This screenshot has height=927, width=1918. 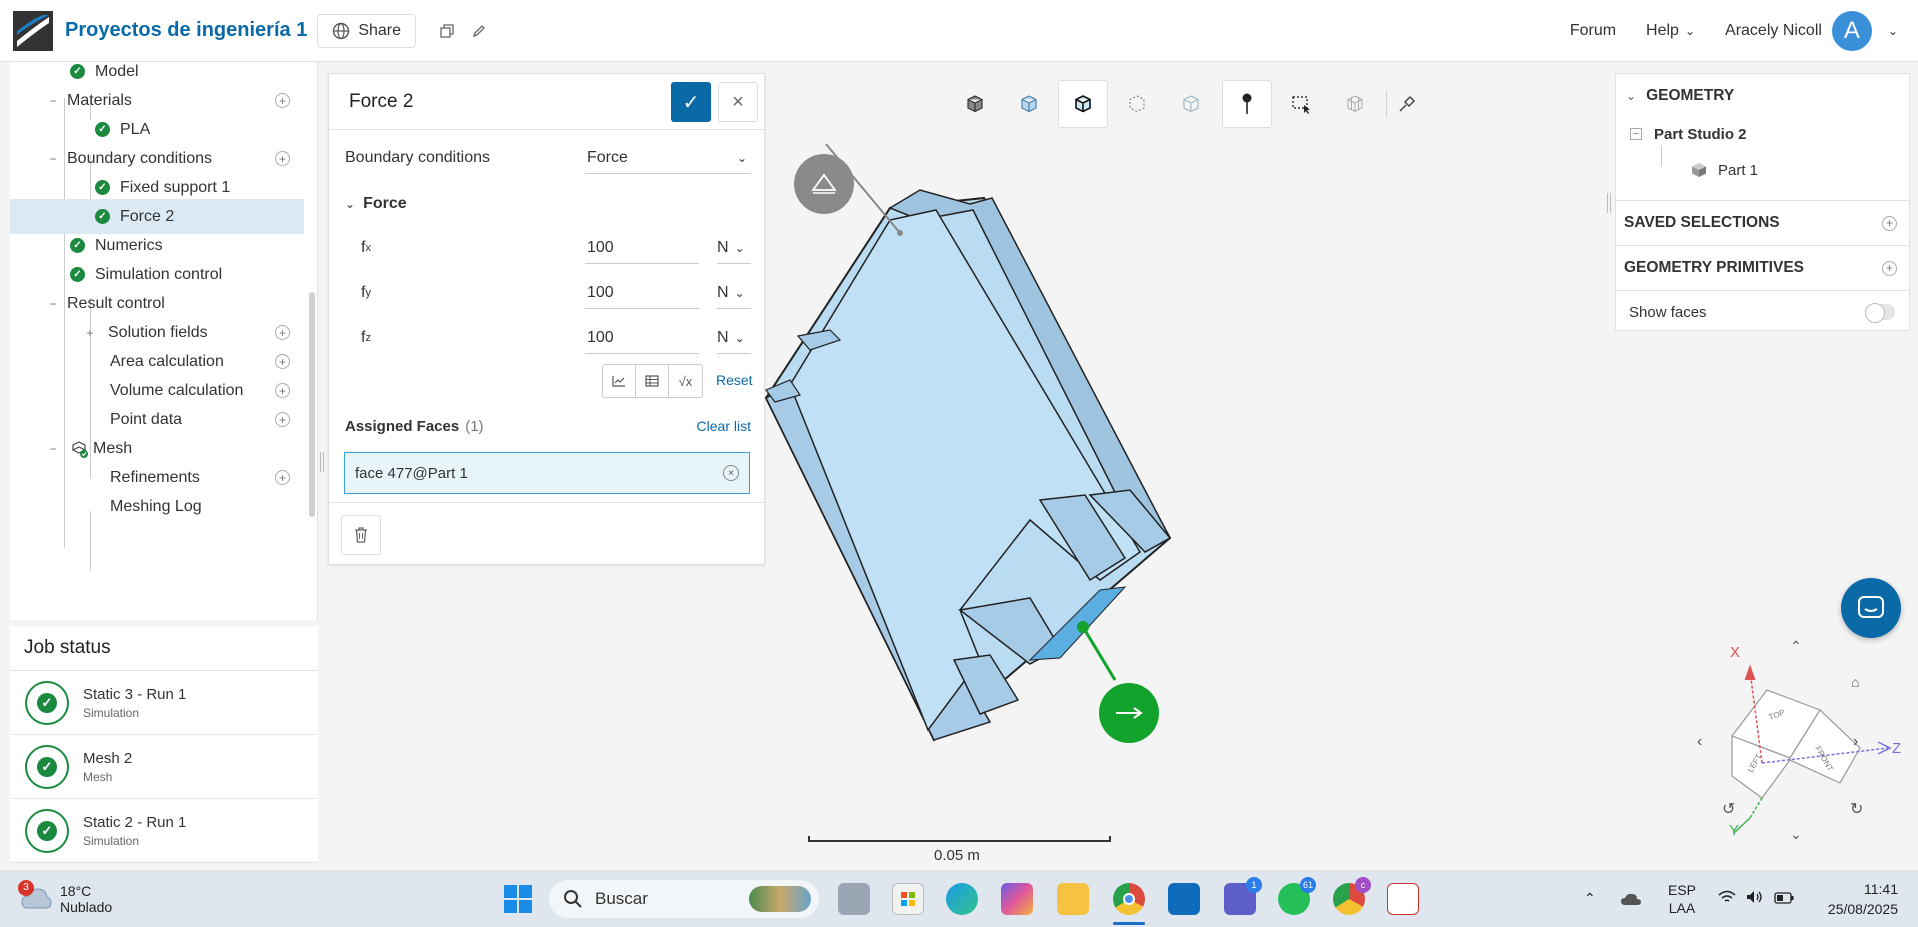 What do you see at coordinates (1762, 170) in the screenshot?
I see `part-item: Part 1` at bounding box center [1762, 170].